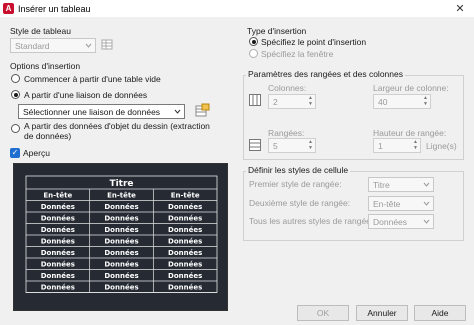 The width and height of the screenshot is (474, 325). I want to click on row-height-value: 1, so click(380, 145).